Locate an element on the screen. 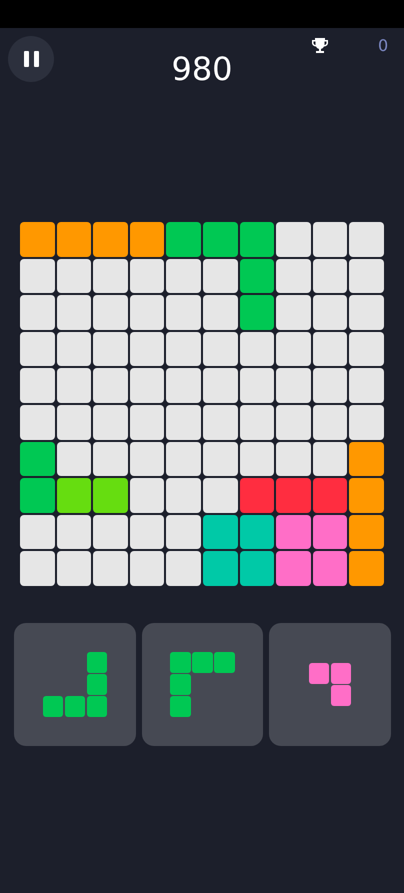 This screenshot has width=404, height=893. trophy-icon is located at coordinates (320, 46).